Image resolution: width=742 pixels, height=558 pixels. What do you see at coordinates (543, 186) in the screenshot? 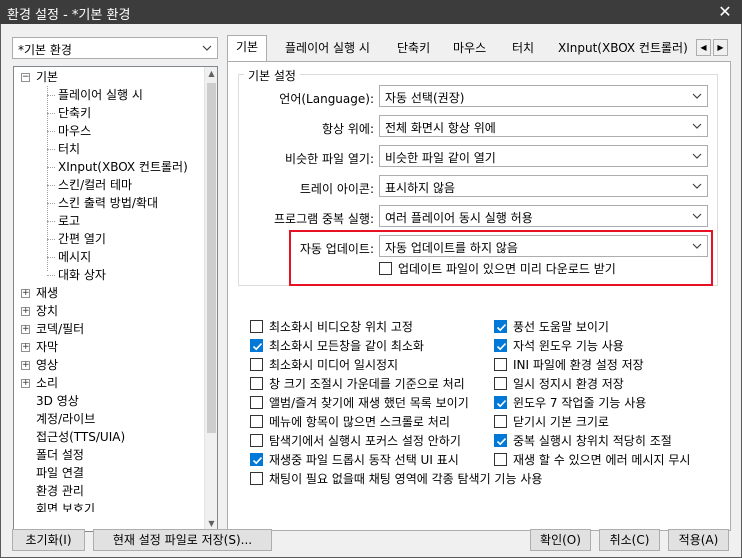
I see `tray-icon-select: 표시하지 않음` at bounding box center [543, 186].